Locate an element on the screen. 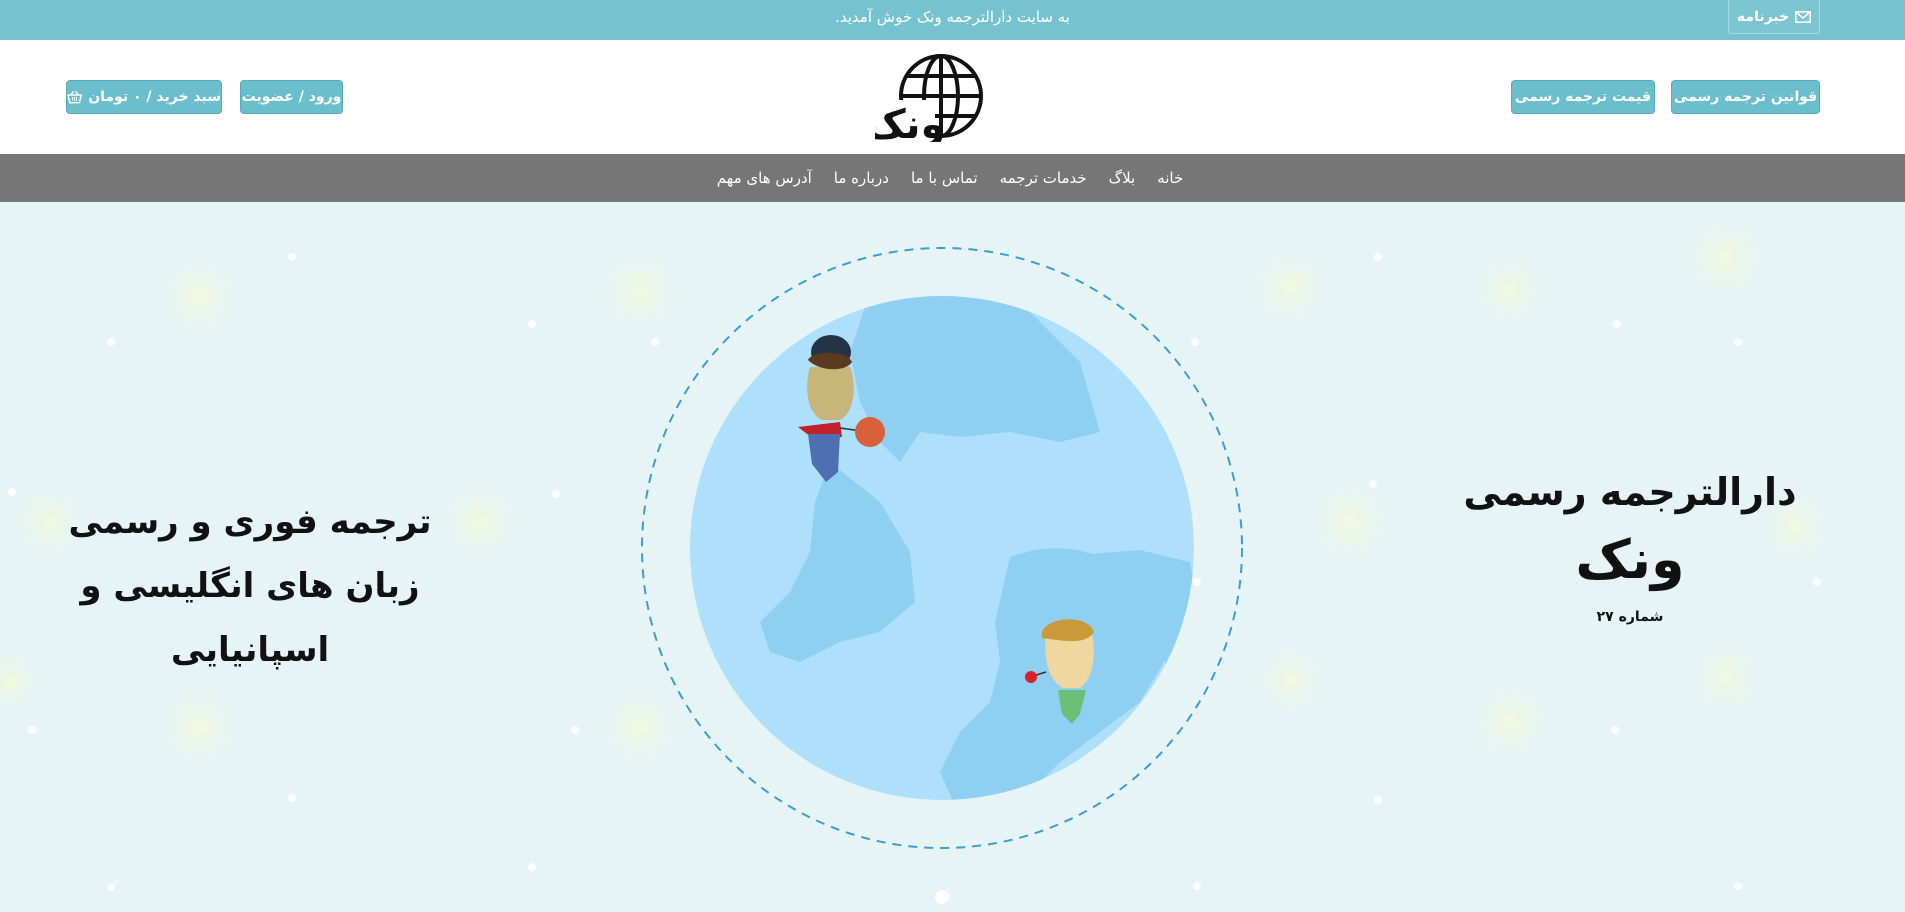 The width and height of the screenshot is (1905, 912). welcome-message: به سایت دارالترجمه ونک خوش آمدید. is located at coordinates (952, 17).